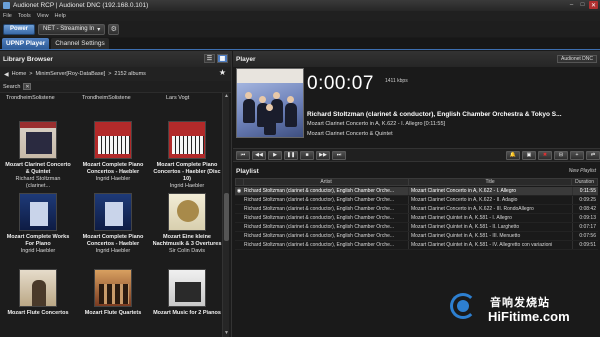  What do you see at coordinates (130, 74) in the screenshot?
I see `breadcrumb-count: 2152 albums` at bounding box center [130, 74].